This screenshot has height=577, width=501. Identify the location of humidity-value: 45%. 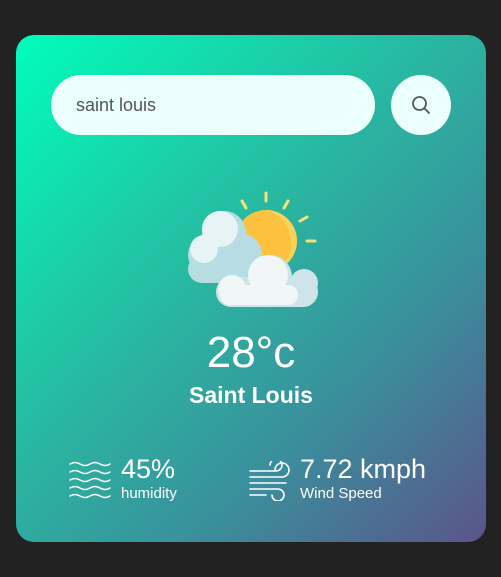
(148, 469).